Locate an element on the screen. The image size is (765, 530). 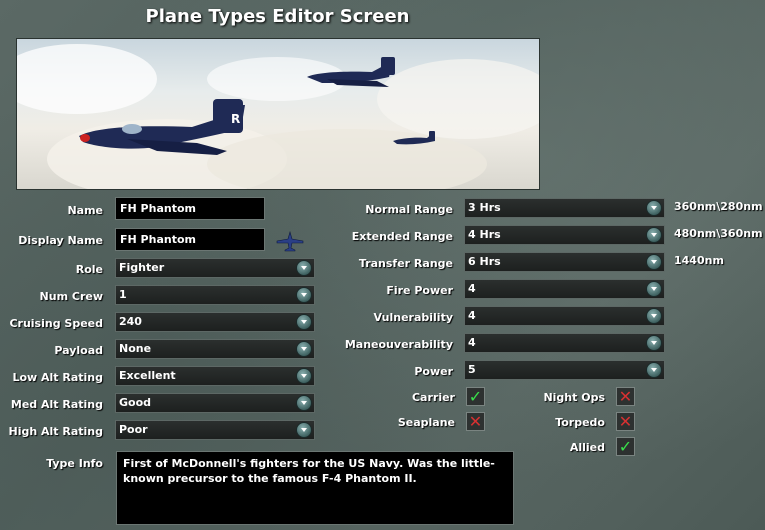
vulnerability-dropdown: 4 is located at coordinates (564, 316).